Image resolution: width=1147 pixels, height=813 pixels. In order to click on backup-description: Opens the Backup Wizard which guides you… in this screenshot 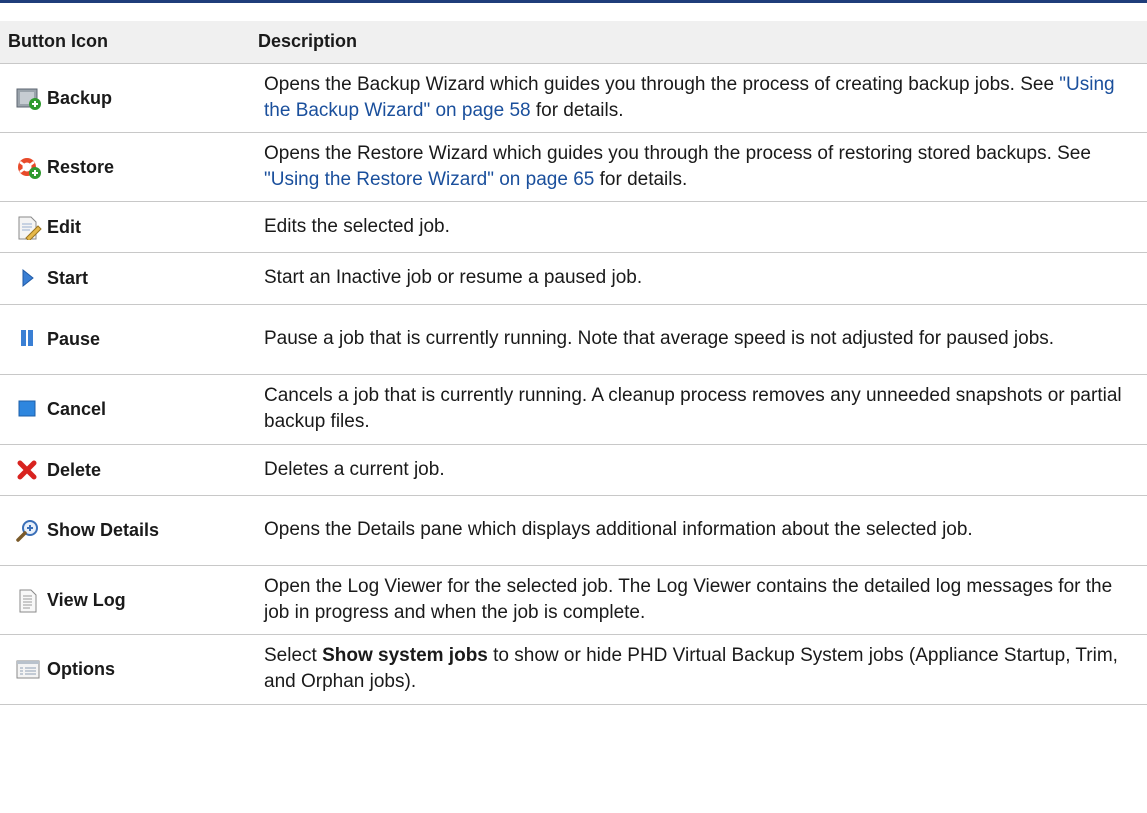, I will do `click(702, 98)`.